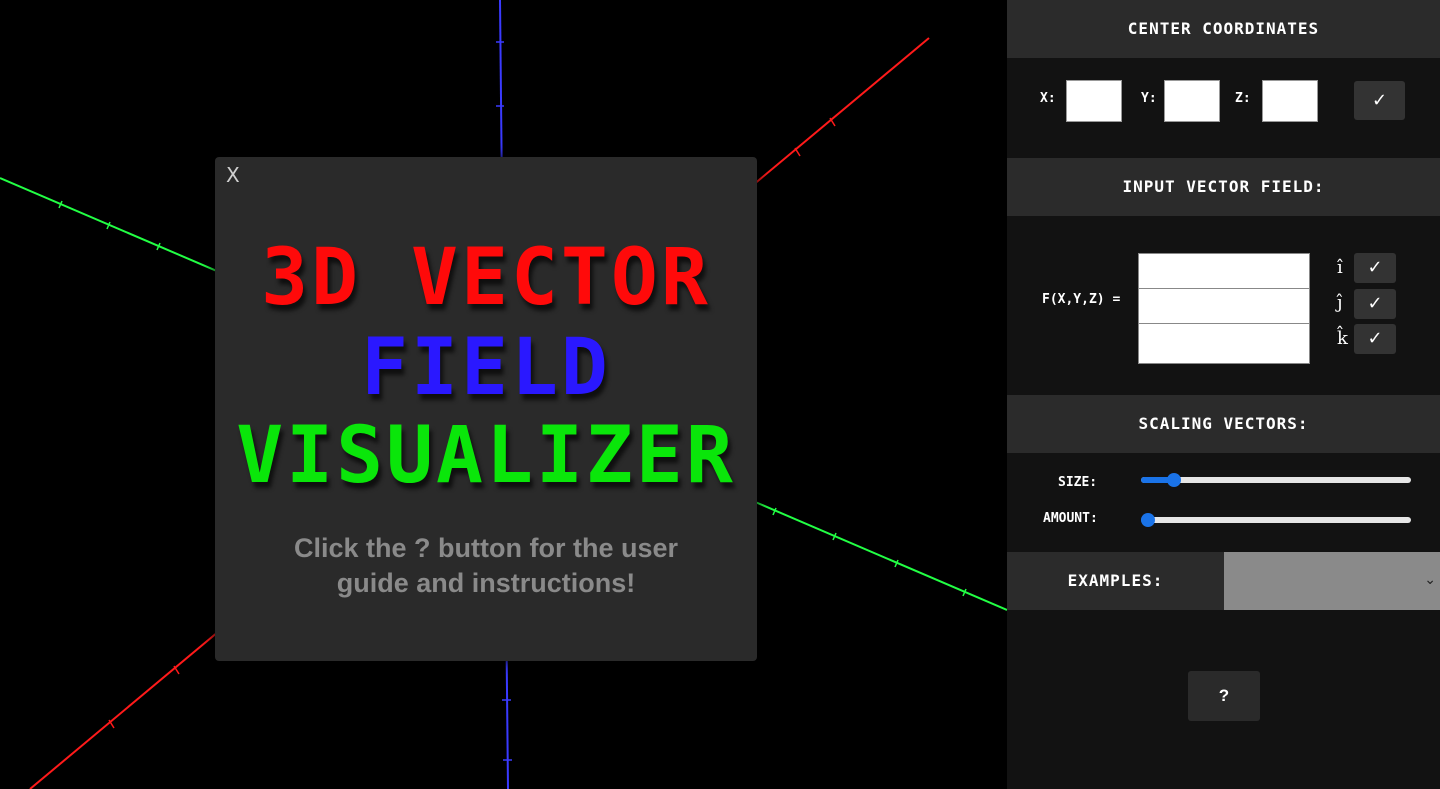  What do you see at coordinates (1224, 271) in the screenshot?
I see `i-component-input` at bounding box center [1224, 271].